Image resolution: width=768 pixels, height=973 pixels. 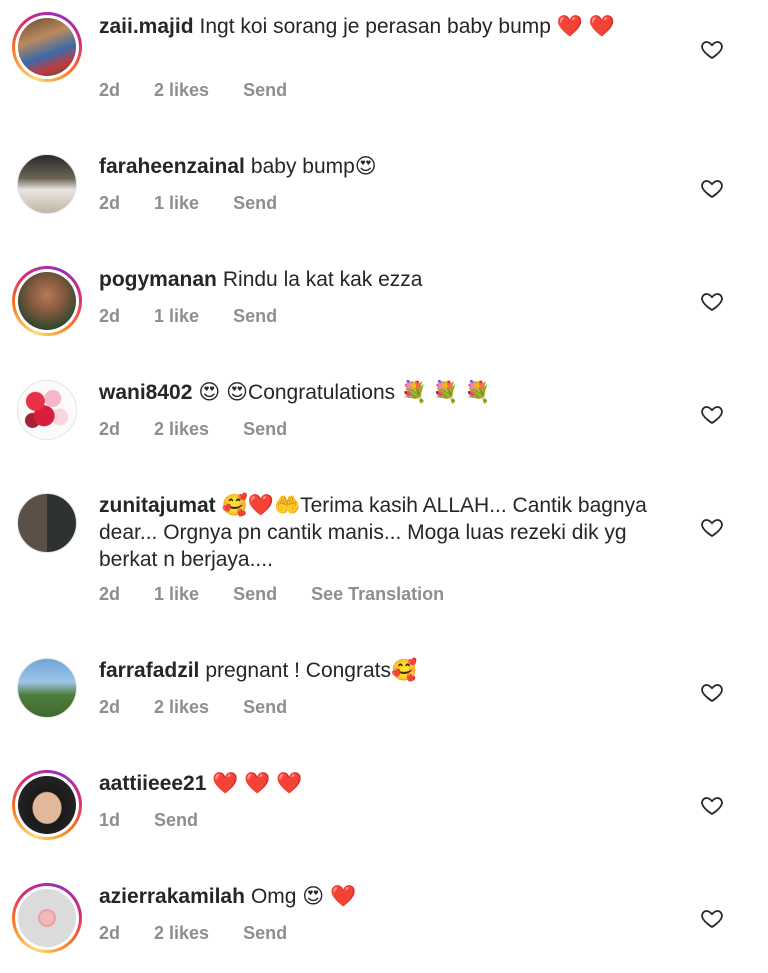 I want to click on default-avatar-icon, so click(x=47, y=918).